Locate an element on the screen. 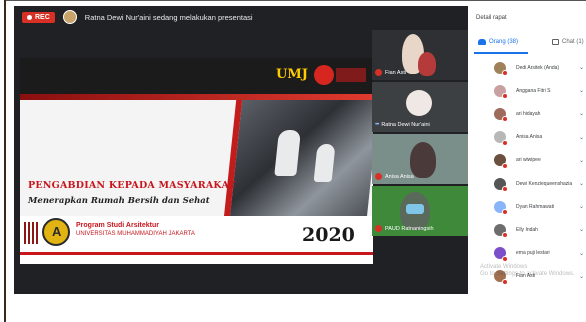 This screenshot has height=322, width=586. participant-name: Dewi Kenziequeenshazia is located at coordinates (544, 183).